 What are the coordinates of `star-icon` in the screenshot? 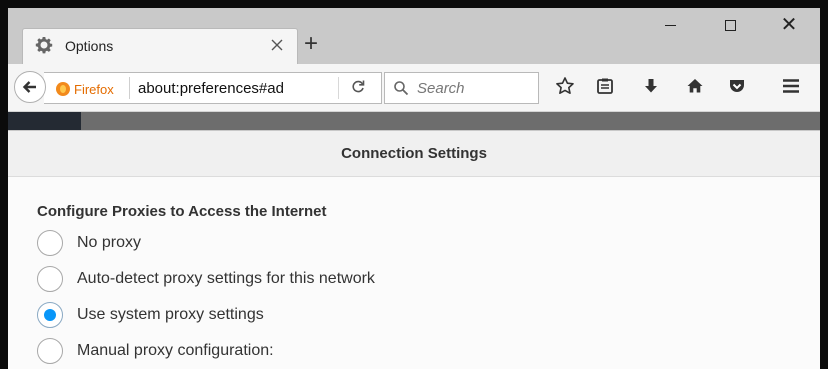 It's located at (565, 89).